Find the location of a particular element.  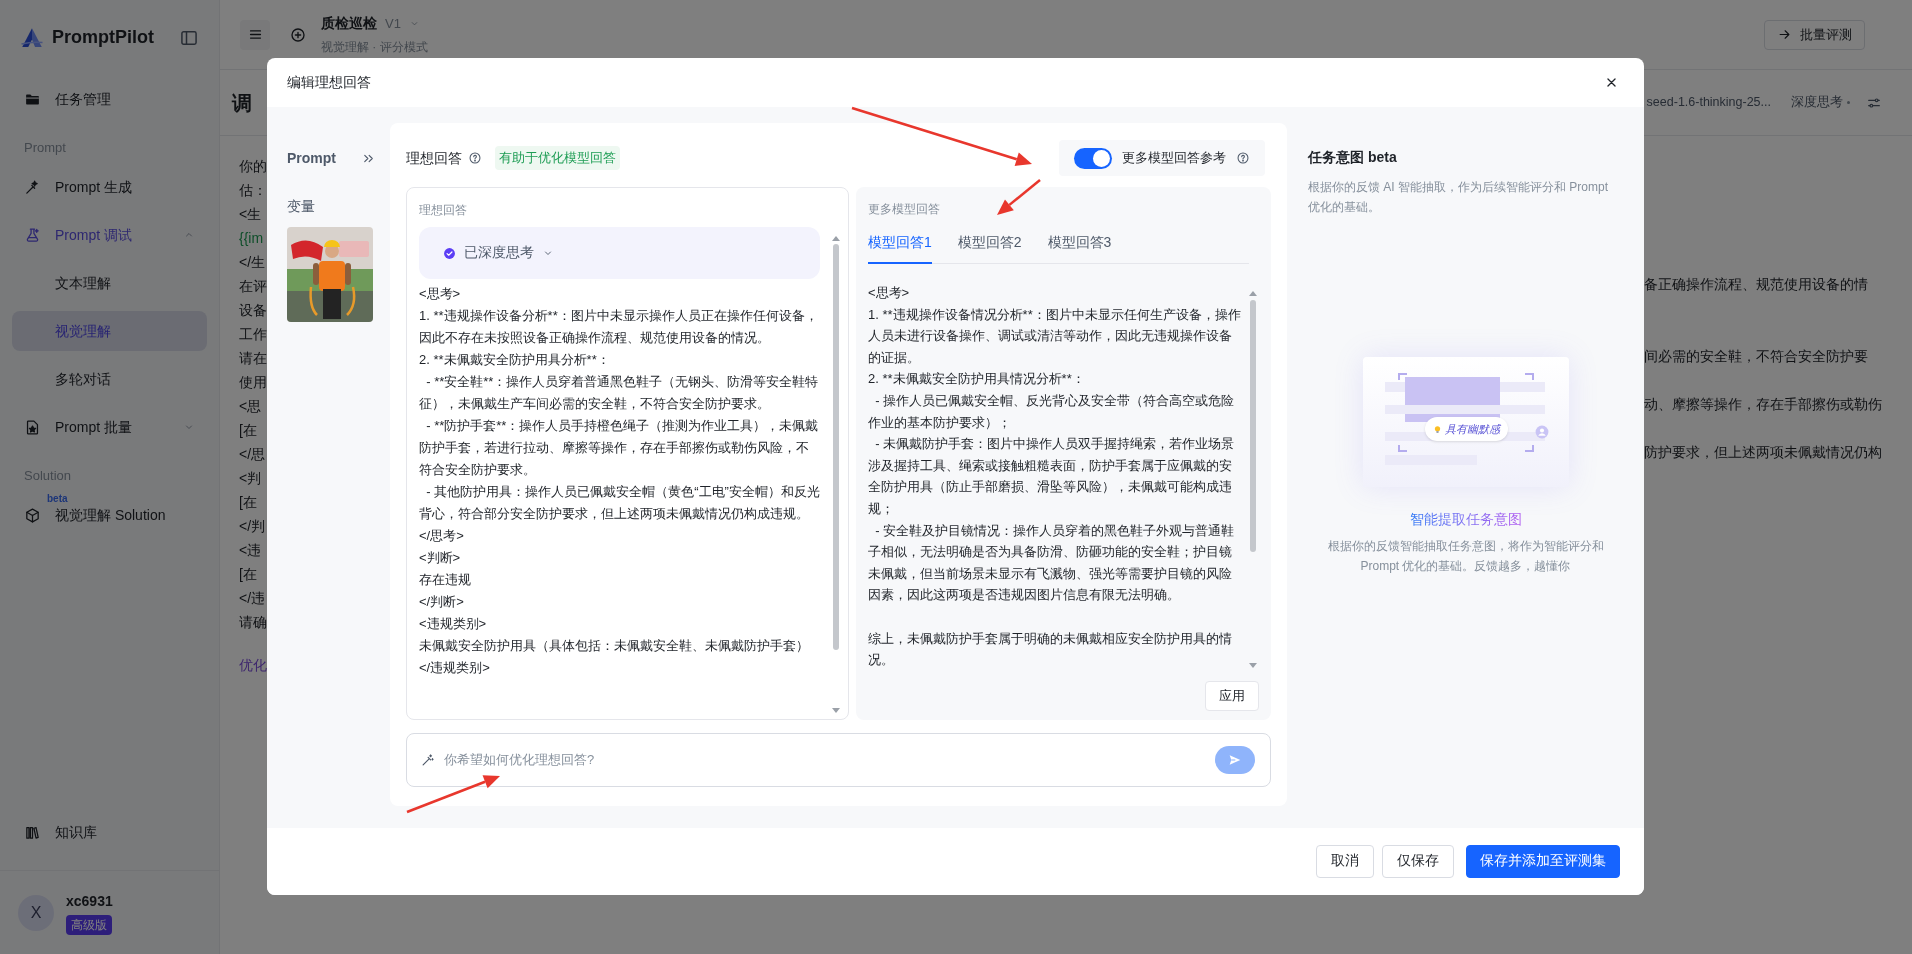

prompt-line: </判 is located at coordinates (253, 526).